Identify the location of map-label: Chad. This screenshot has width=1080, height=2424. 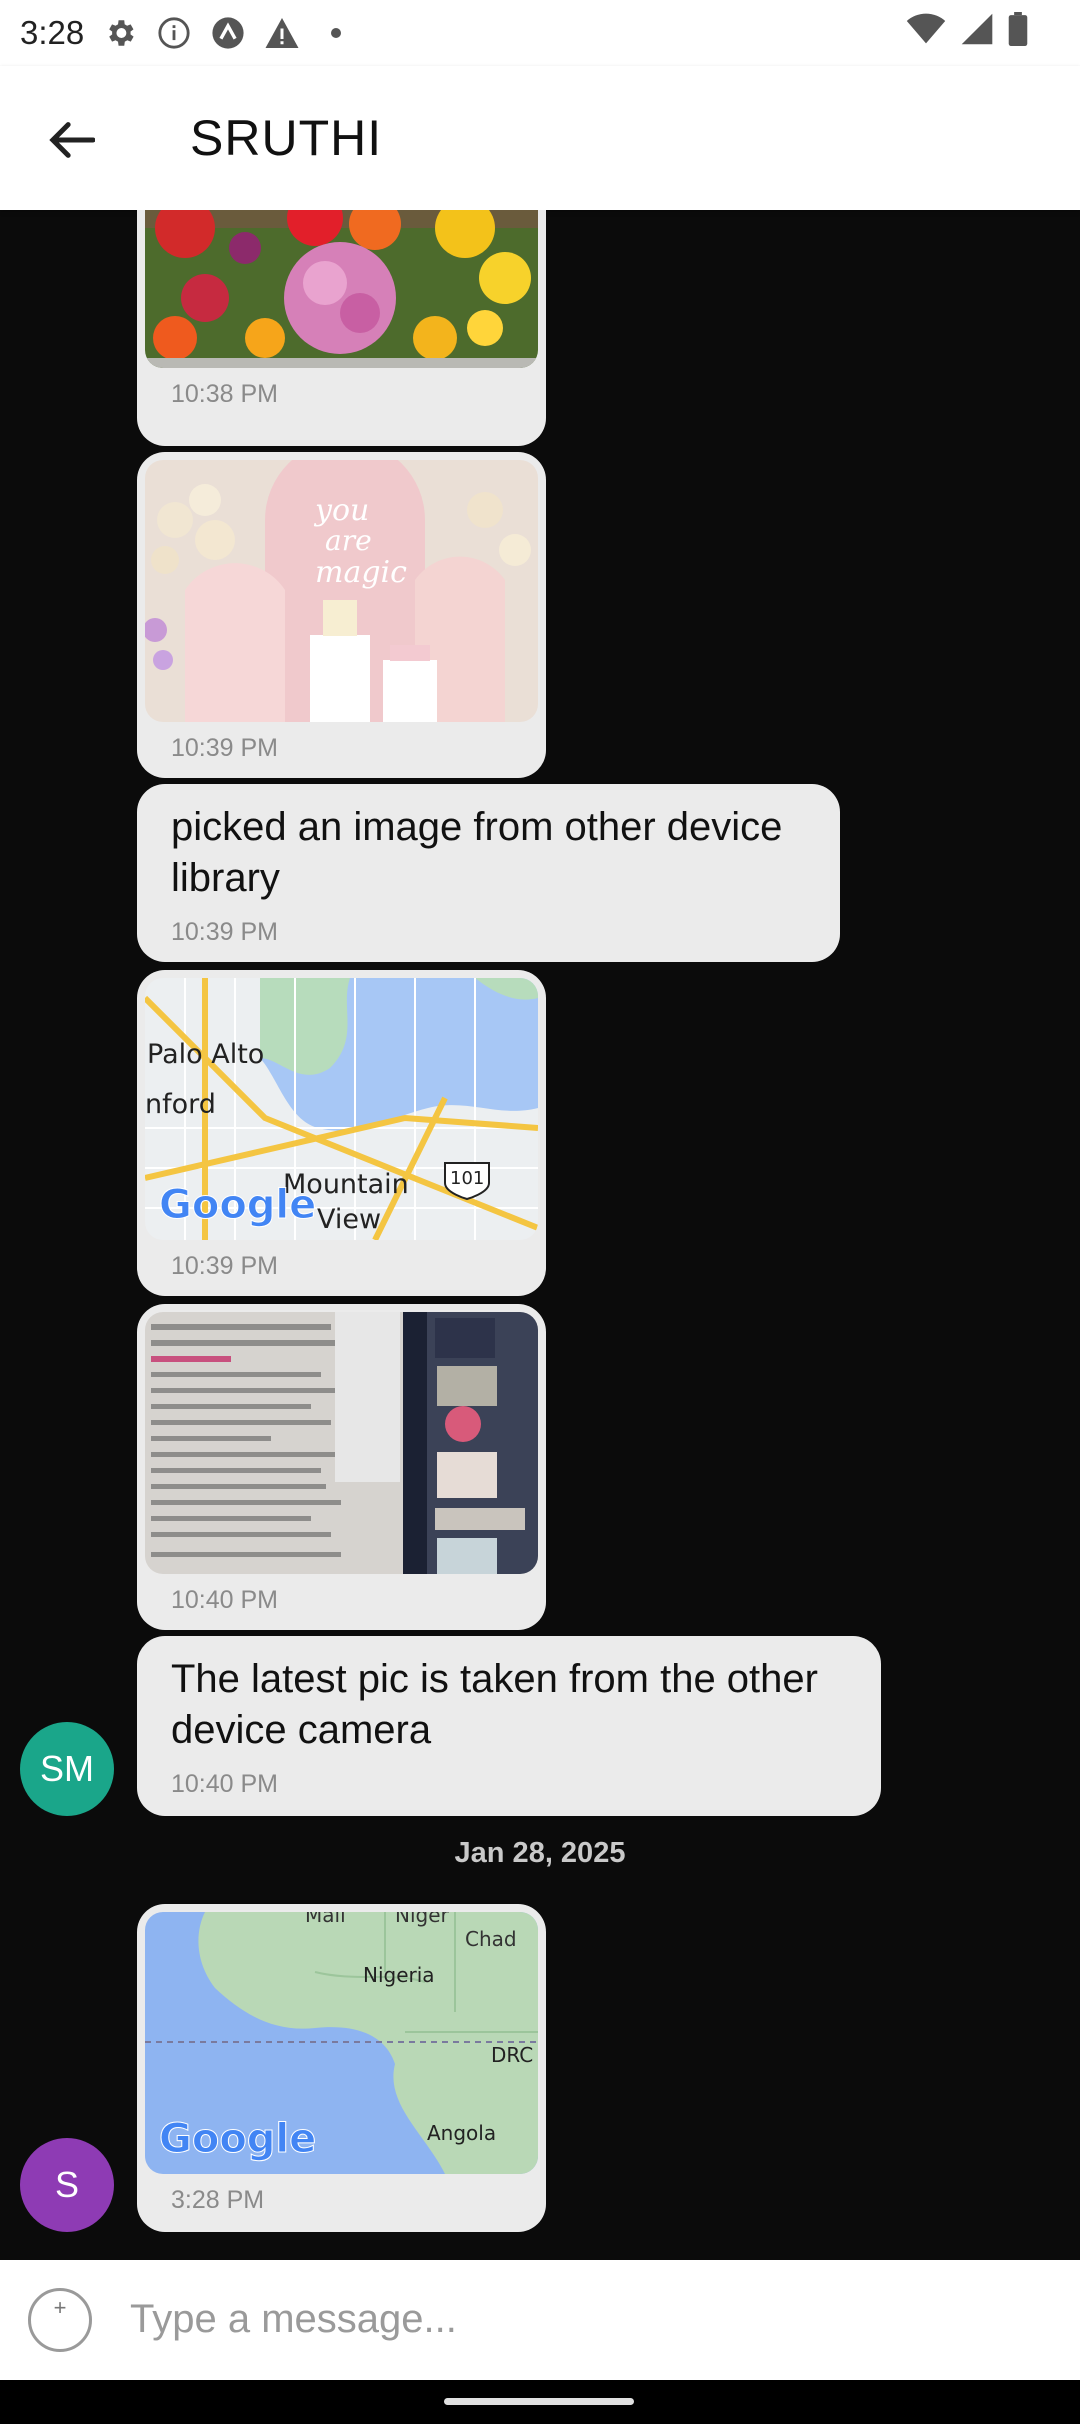
(491, 1939).